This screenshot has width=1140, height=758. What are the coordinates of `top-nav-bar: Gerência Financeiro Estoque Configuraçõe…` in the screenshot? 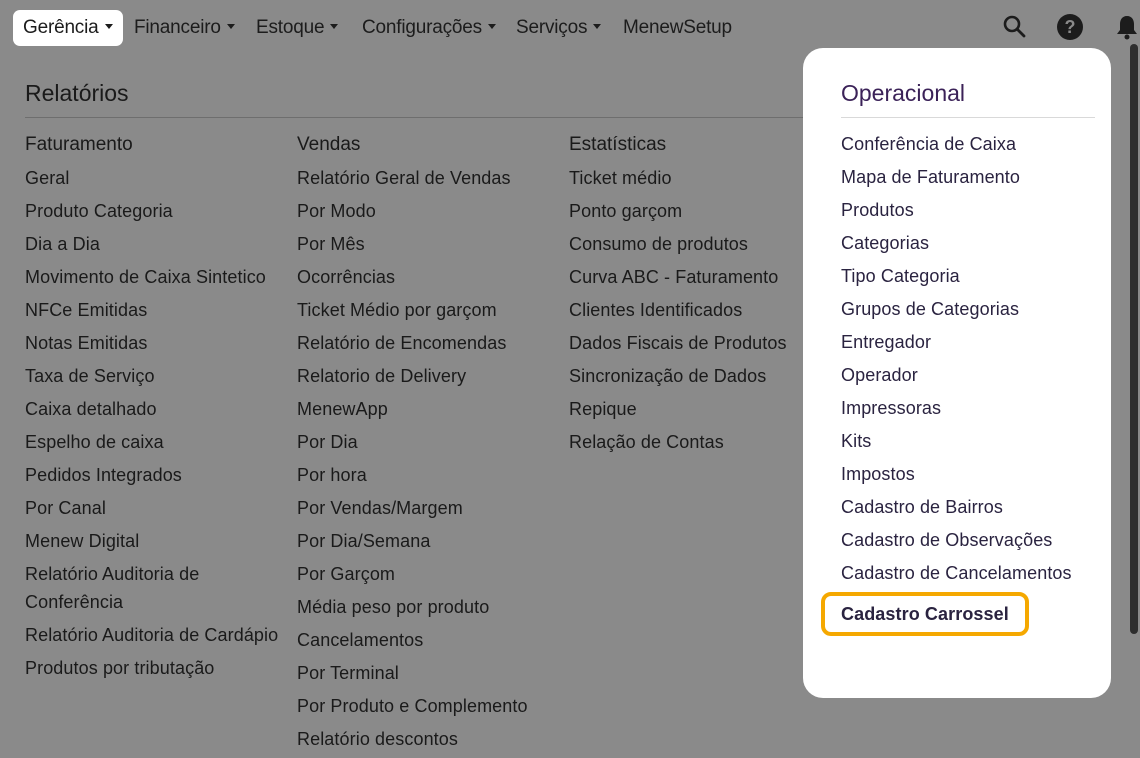 It's located at (570, 27).